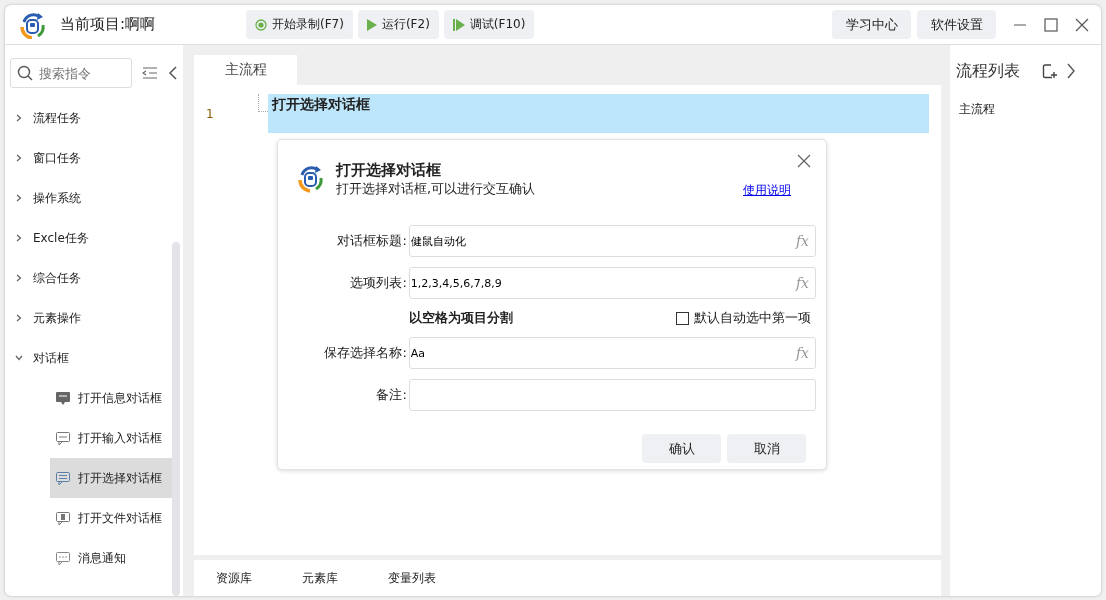  I want to click on play-icon, so click(371, 24).